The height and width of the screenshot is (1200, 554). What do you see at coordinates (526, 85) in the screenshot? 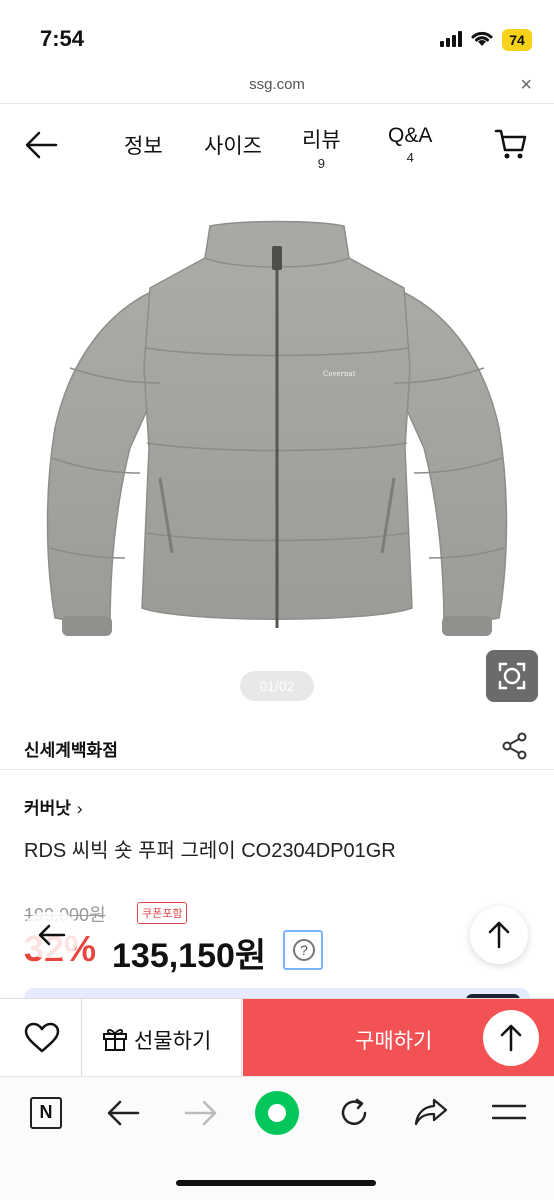
I see `close-icon: ×` at bounding box center [526, 85].